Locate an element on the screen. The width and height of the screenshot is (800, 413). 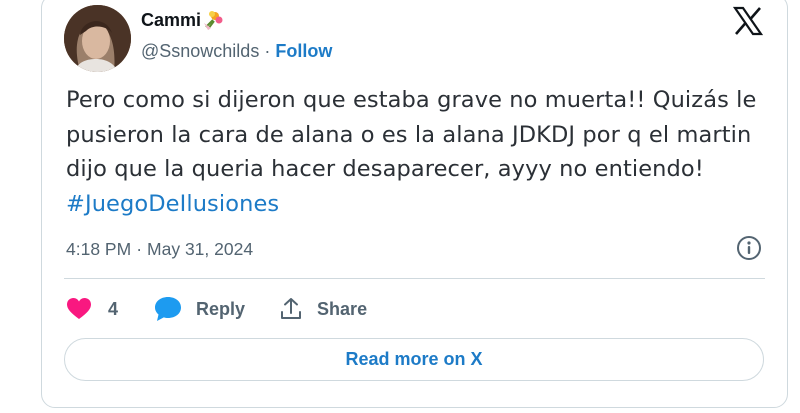
share-button: Share is located at coordinates (323, 309).